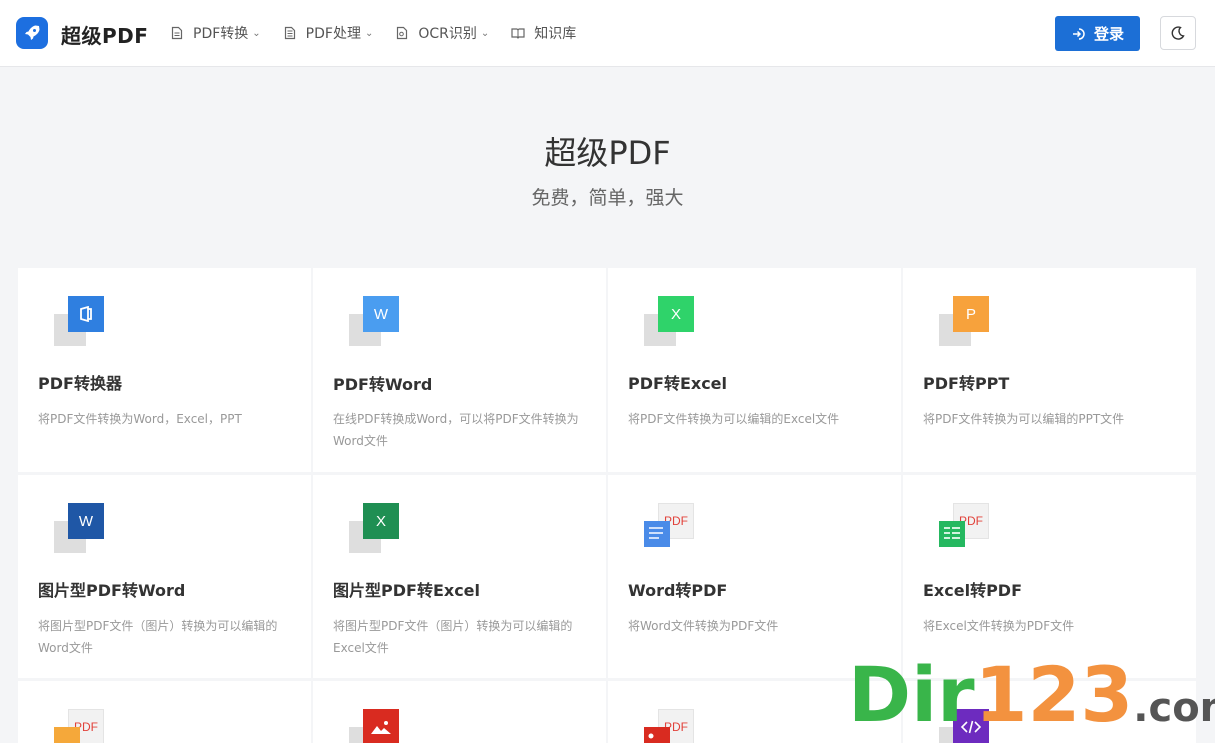 This screenshot has height=743, width=1215. I want to click on rocket-logo-icon, so click(32, 33).